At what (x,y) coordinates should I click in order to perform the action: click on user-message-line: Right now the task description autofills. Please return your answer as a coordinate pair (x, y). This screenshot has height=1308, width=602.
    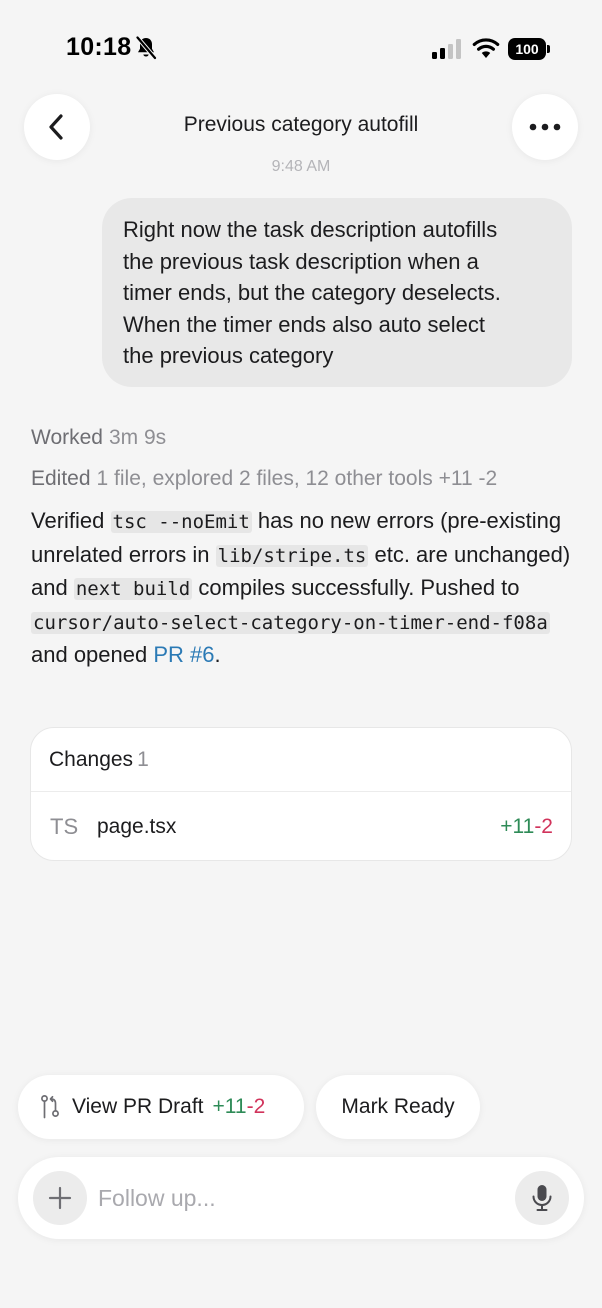
    Looking at the image, I should click on (310, 229).